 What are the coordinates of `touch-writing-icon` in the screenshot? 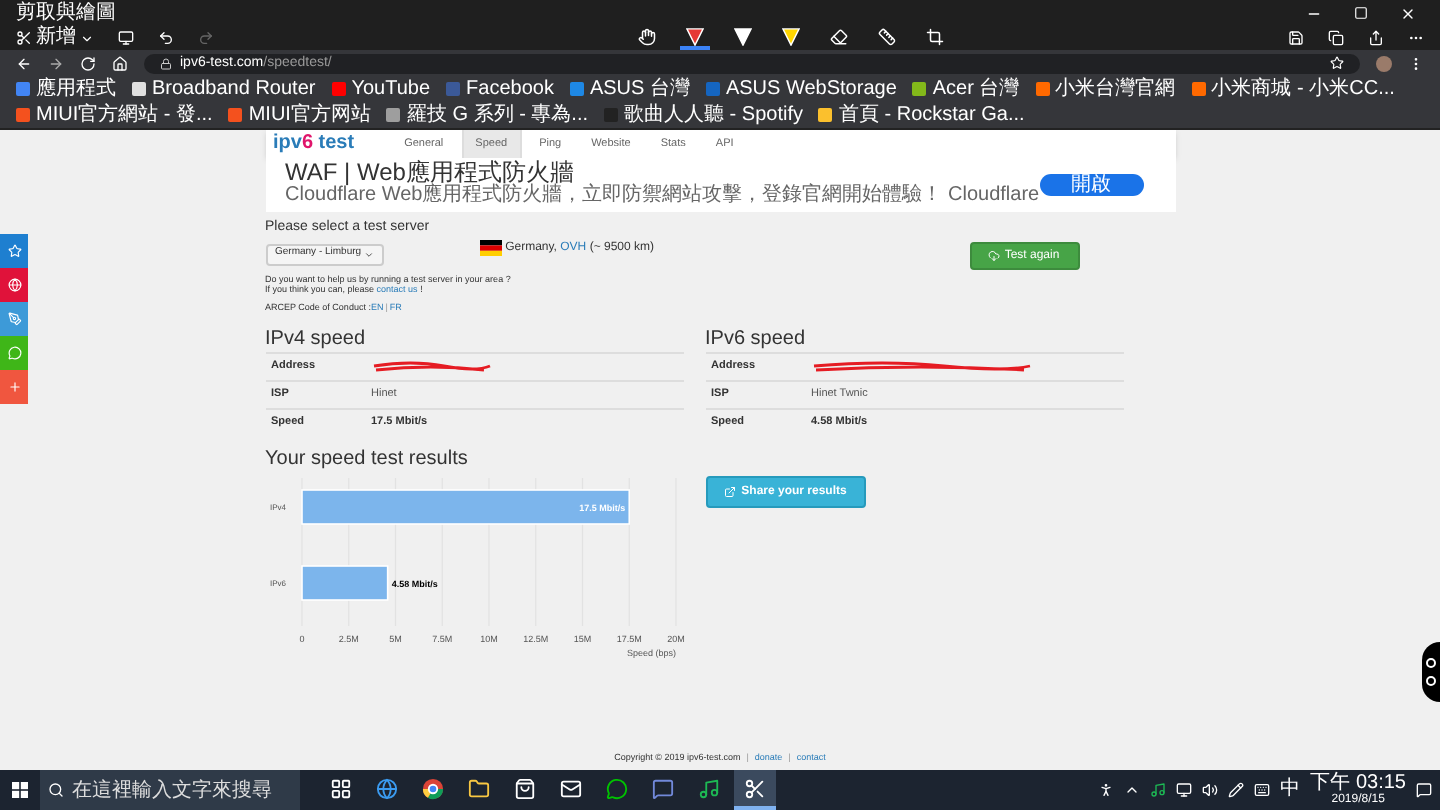 It's located at (647, 36).